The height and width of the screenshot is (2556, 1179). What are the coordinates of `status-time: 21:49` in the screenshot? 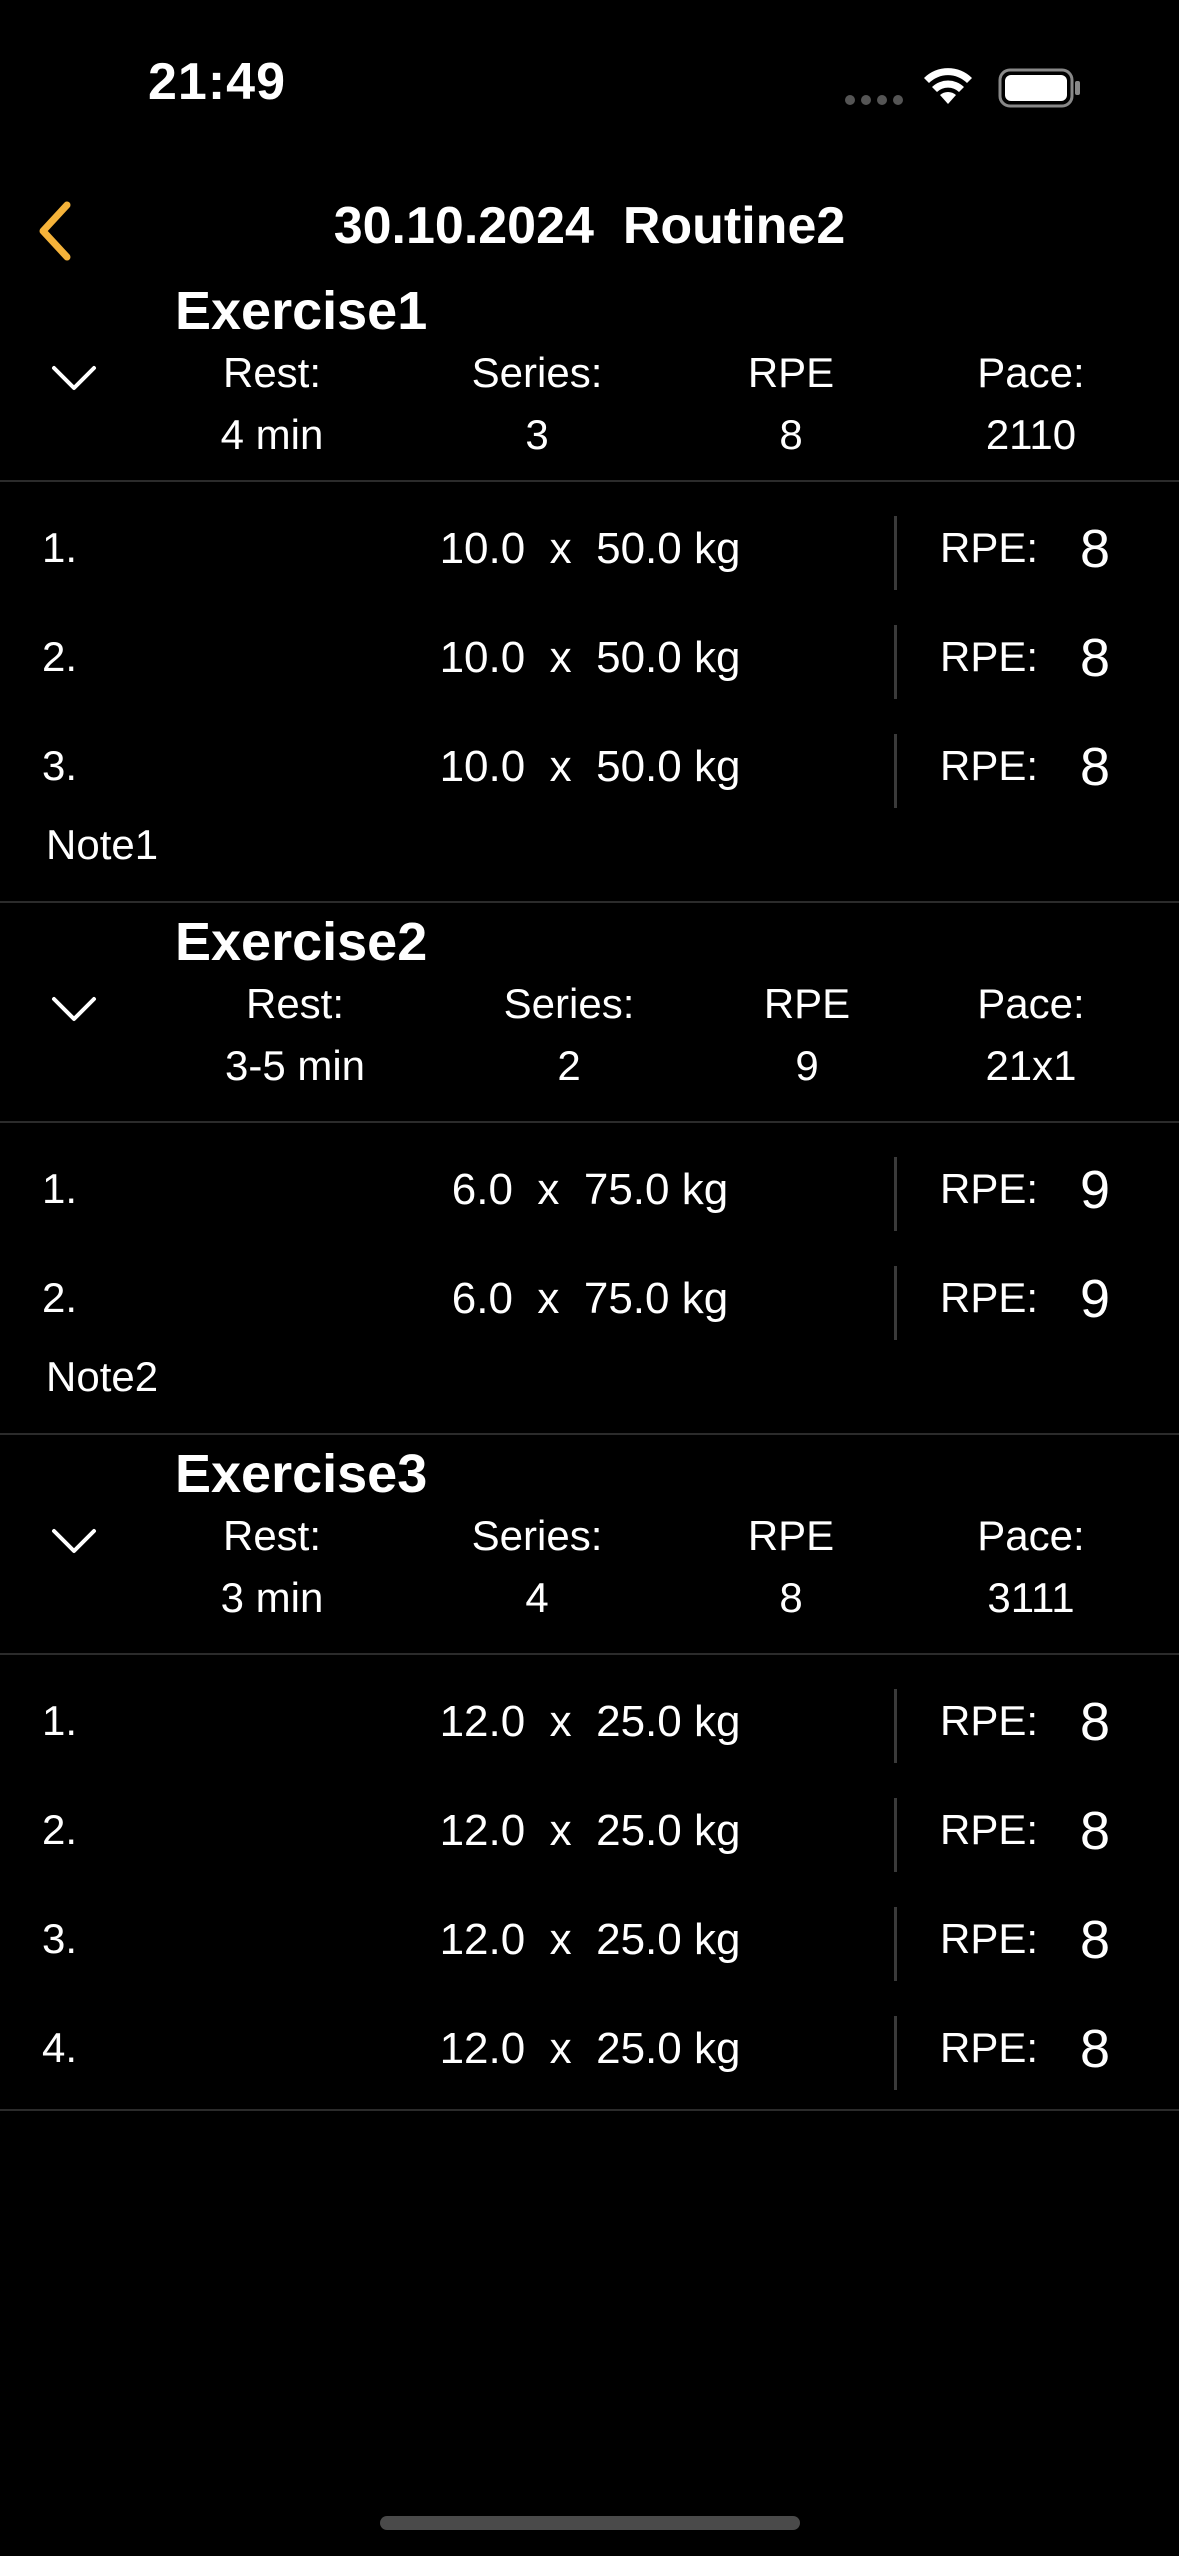 It's located at (217, 82).